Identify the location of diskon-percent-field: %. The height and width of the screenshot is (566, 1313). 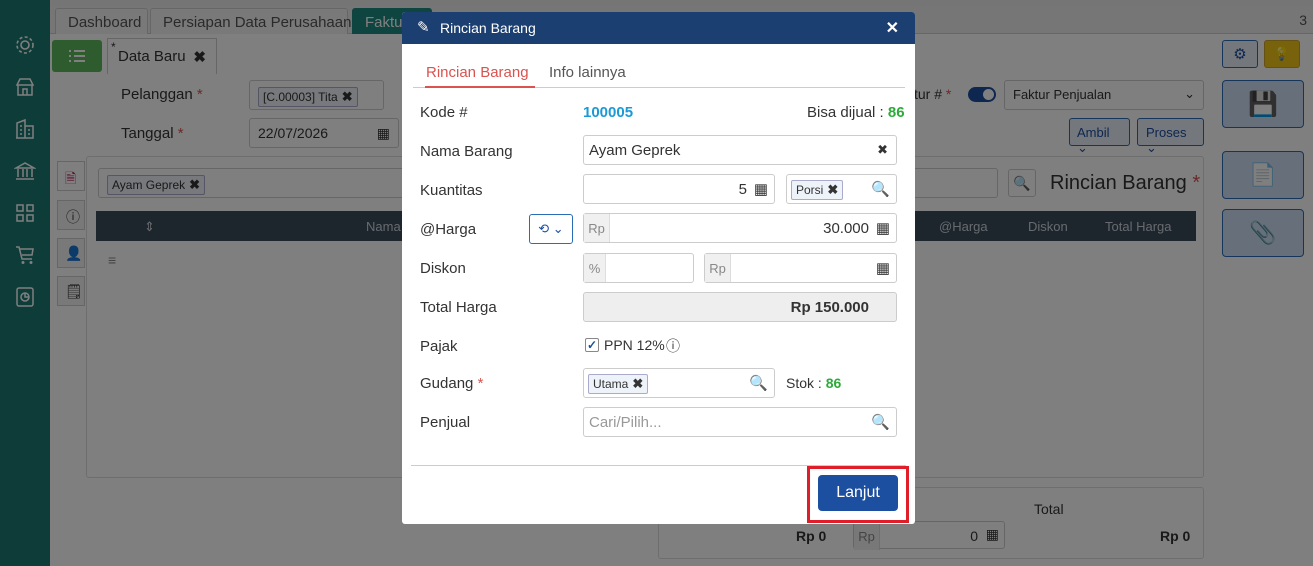
(638, 268).